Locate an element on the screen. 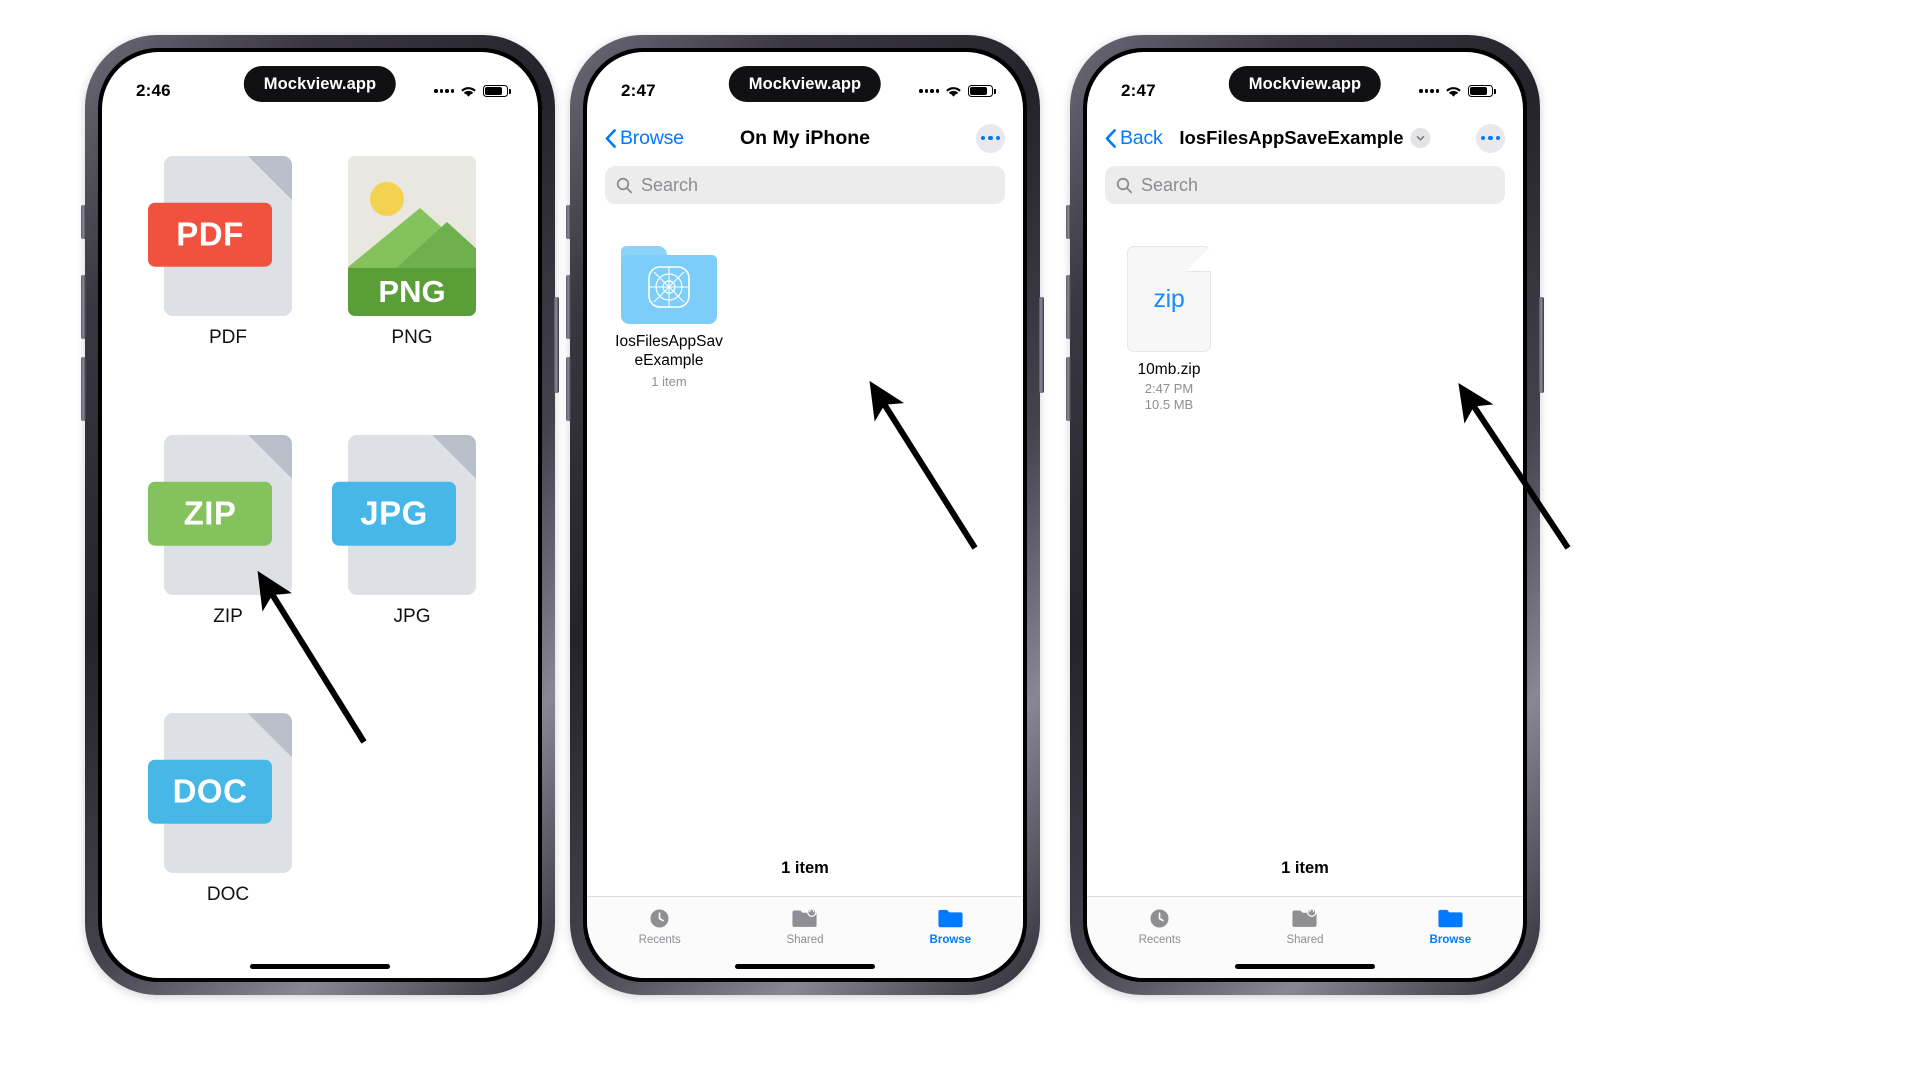  chevron-down-icon is located at coordinates (1420, 138).